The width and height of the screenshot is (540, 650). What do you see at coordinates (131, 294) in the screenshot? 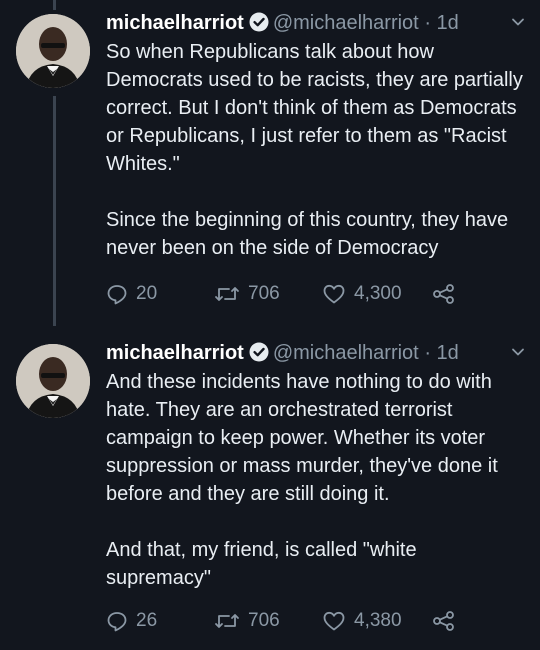
I see `reply-button: 20` at bounding box center [131, 294].